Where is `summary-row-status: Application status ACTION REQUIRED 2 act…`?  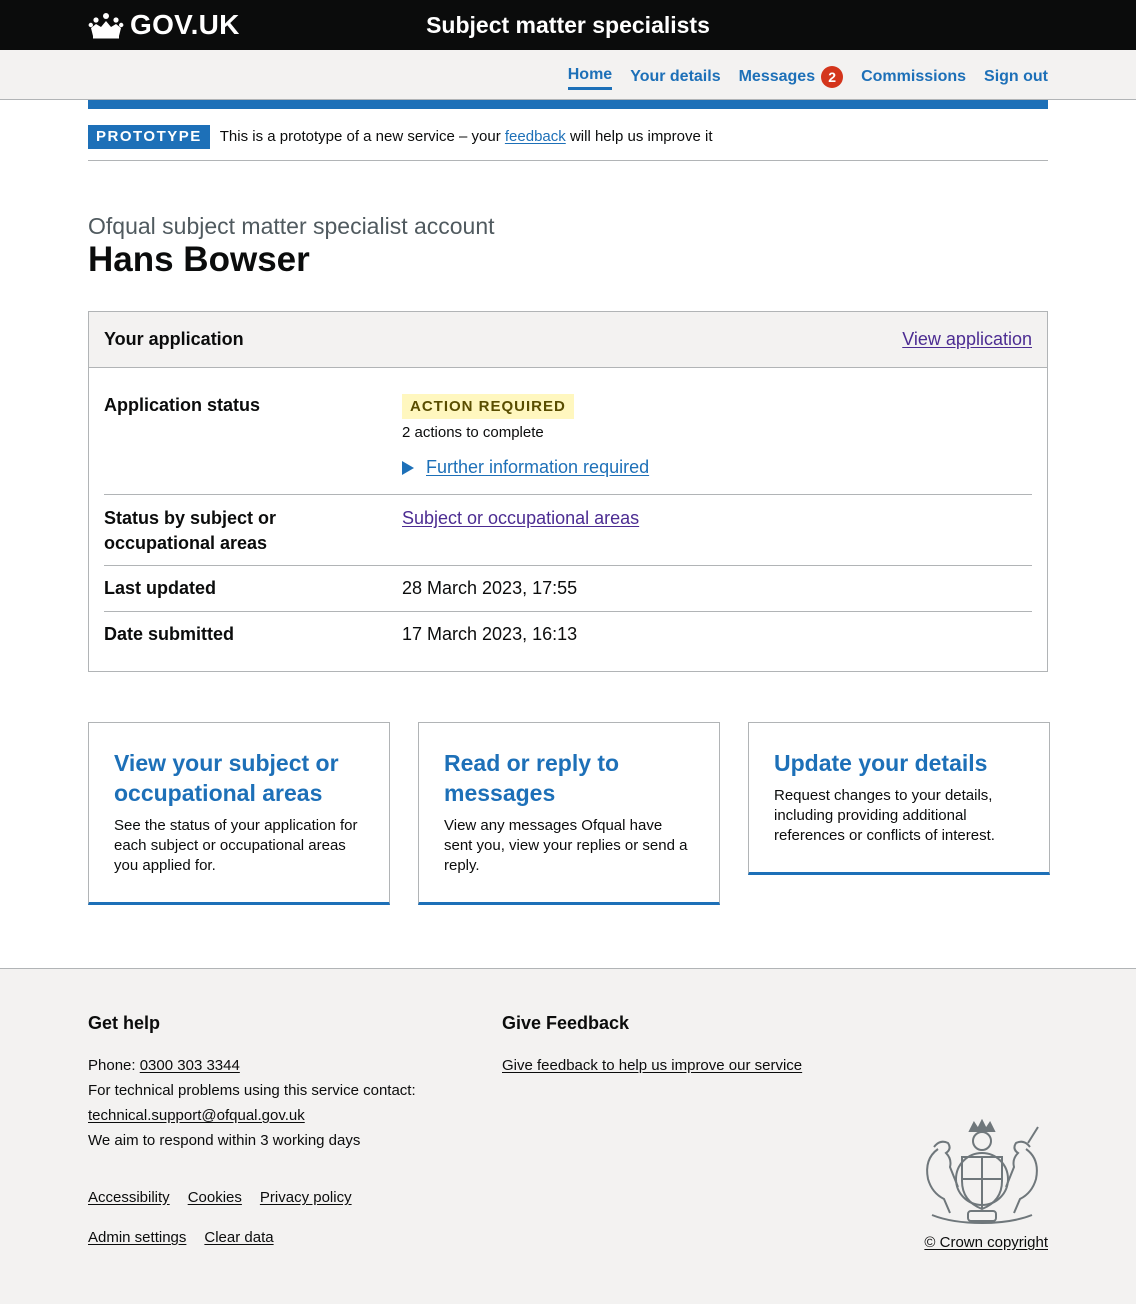
summary-row-status: Application status ACTION REQUIRED 2 act… is located at coordinates (568, 431).